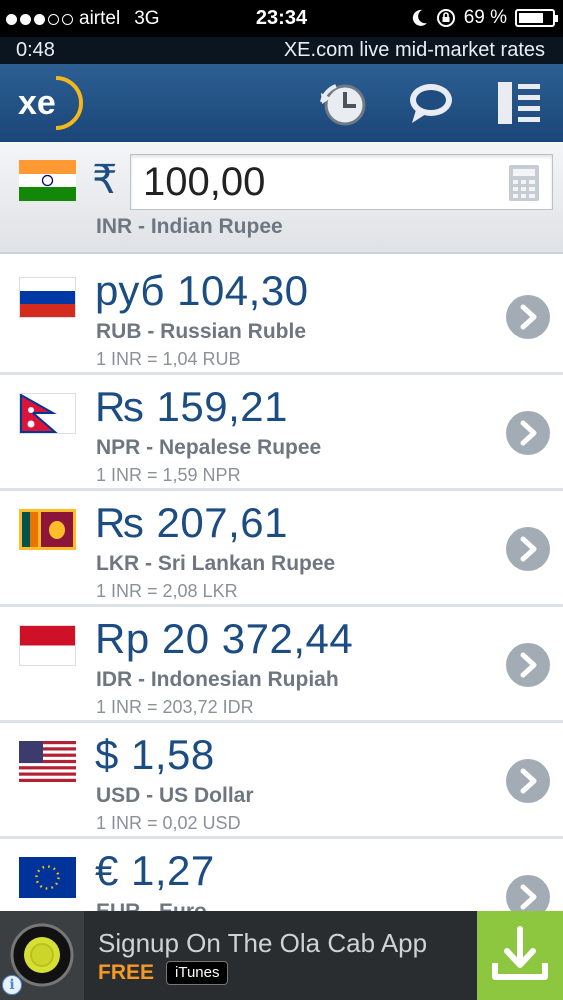 Image resolution: width=563 pixels, height=1000 pixels. I want to click on currency-row-usd: $ 1,58 USD - US Dollar 1 INR = 0,02 USD, so click(281, 781).